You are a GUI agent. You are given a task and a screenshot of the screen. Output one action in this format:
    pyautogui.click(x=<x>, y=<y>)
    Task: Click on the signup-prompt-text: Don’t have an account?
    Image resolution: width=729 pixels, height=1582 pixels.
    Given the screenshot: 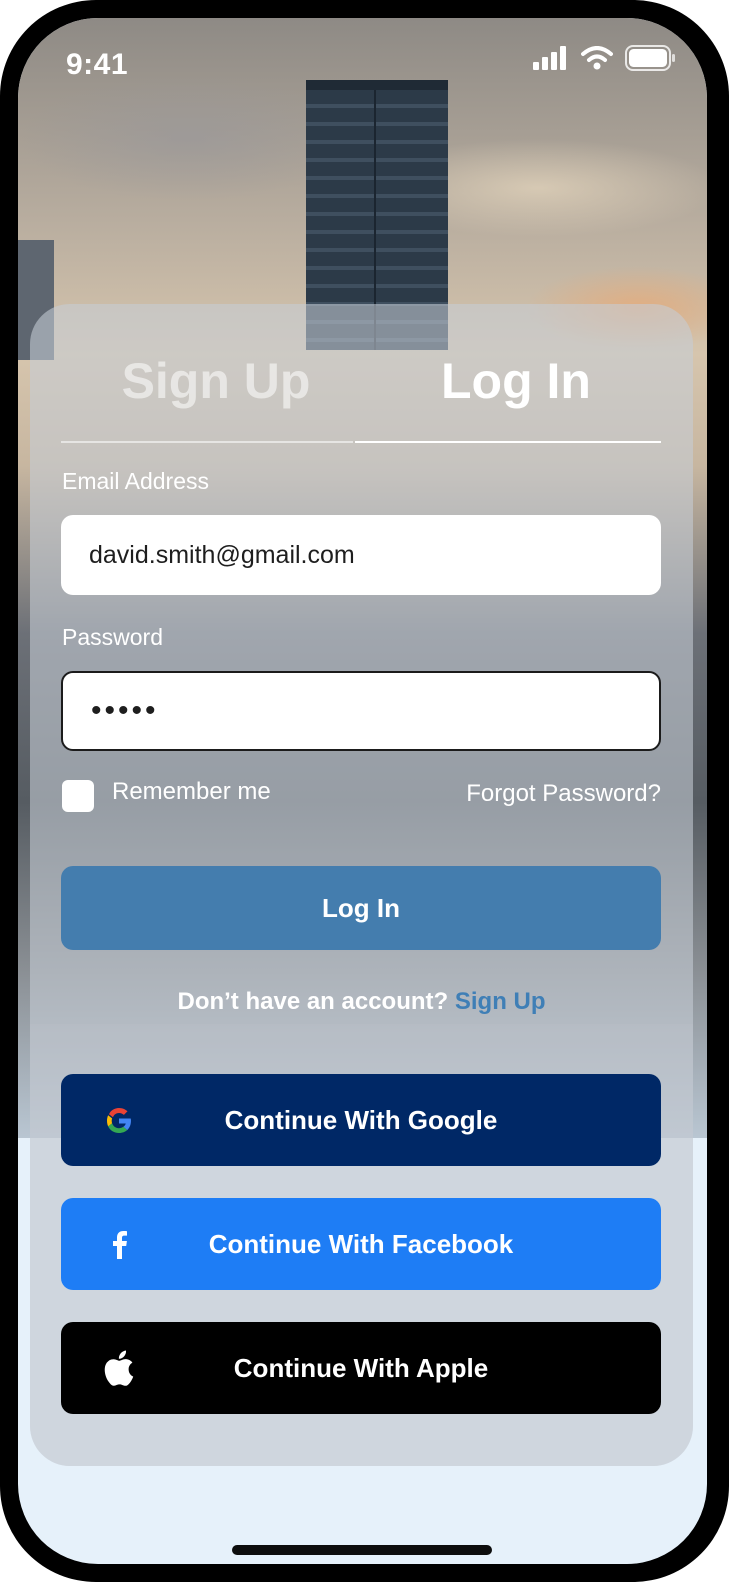 What is the action you would take?
    pyautogui.click(x=313, y=1001)
    